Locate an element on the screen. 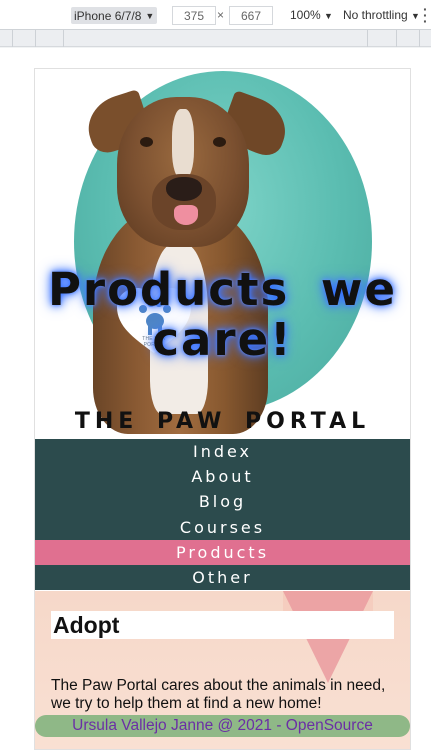 This screenshot has width=431, height=750. throttling-label: No throttling is located at coordinates (375, 15).